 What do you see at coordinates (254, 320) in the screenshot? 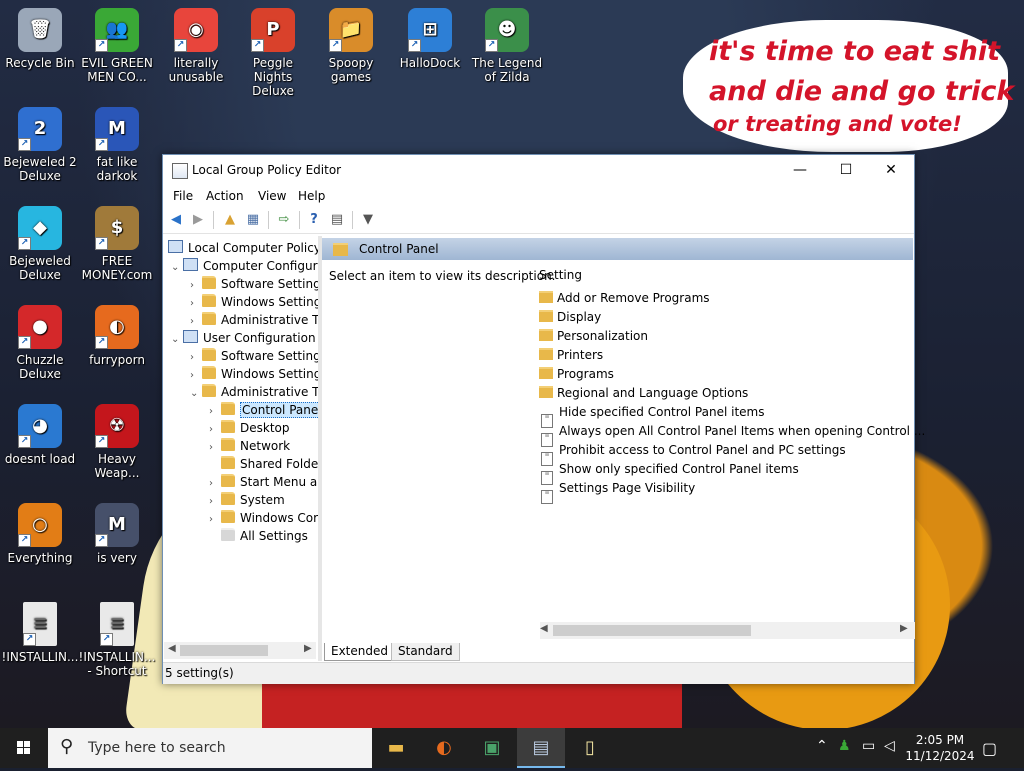
I see `tree-node-cc-administrative-templates: › Administrative Te` at bounding box center [254, 320].